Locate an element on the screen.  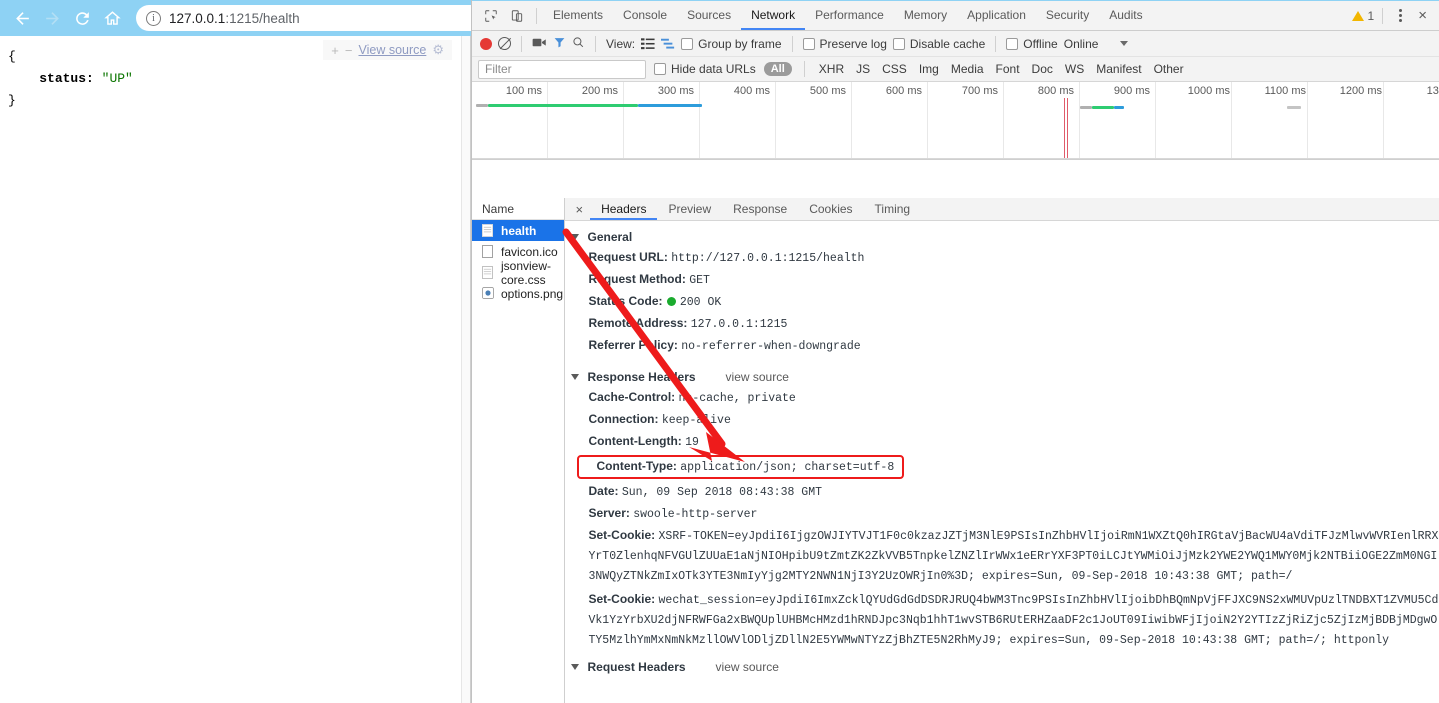
detail-tab-response: Response is located at coordinates (760, 209).